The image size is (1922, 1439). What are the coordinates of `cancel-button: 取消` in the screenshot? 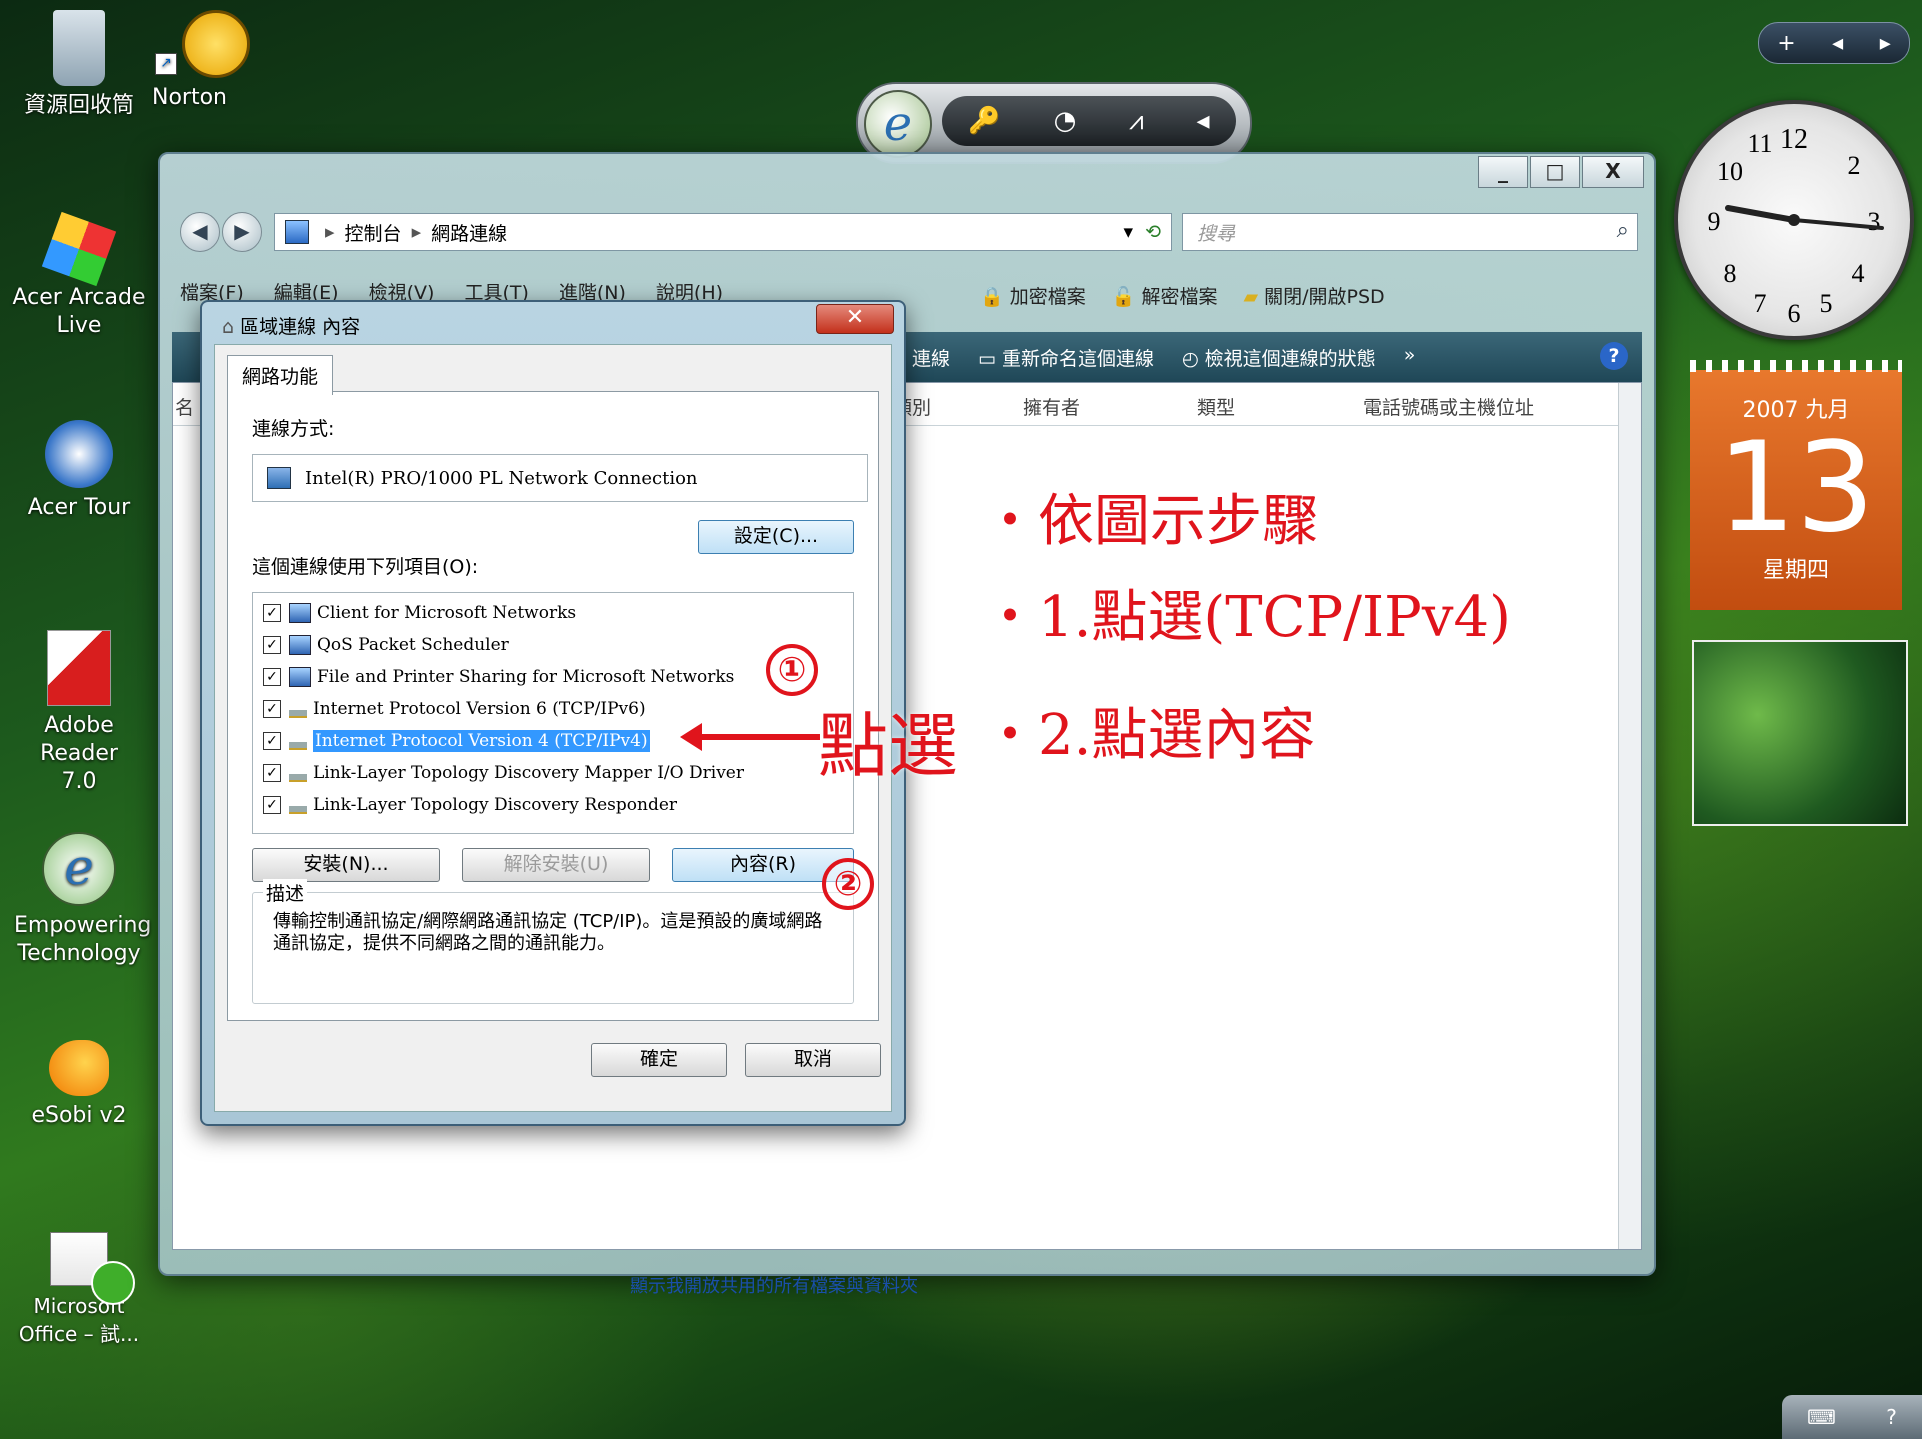 It's located at (813, 1060).